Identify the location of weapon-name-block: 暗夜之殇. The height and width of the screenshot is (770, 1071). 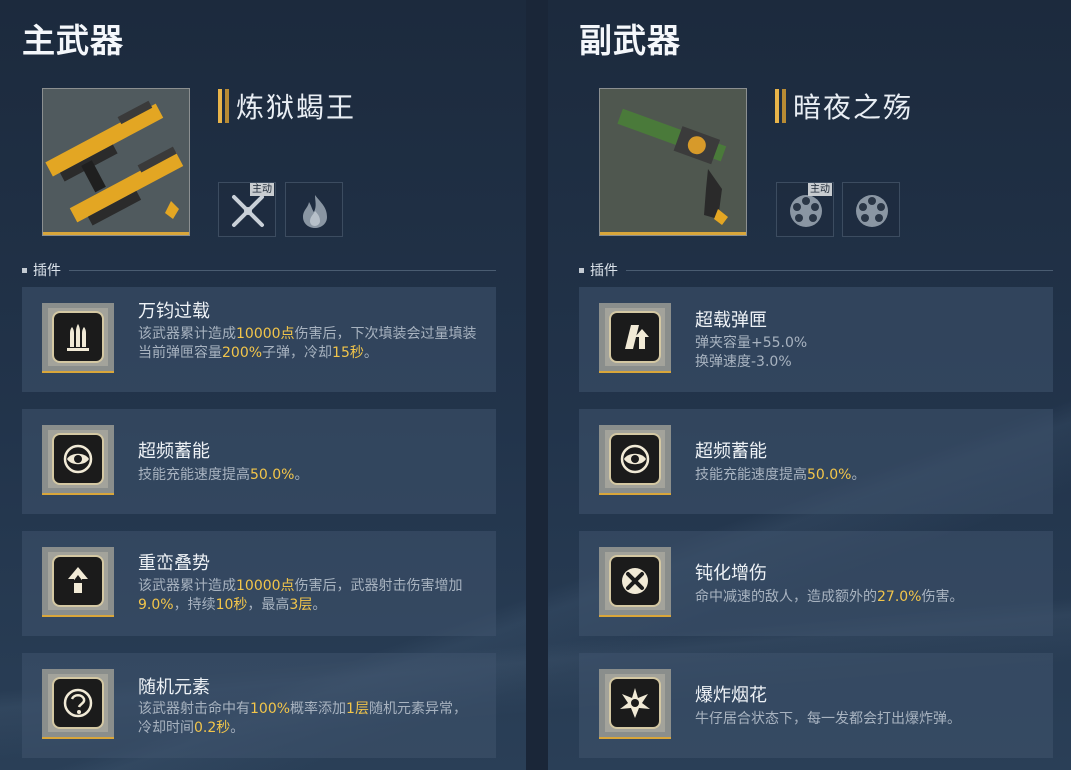
(844, 106).